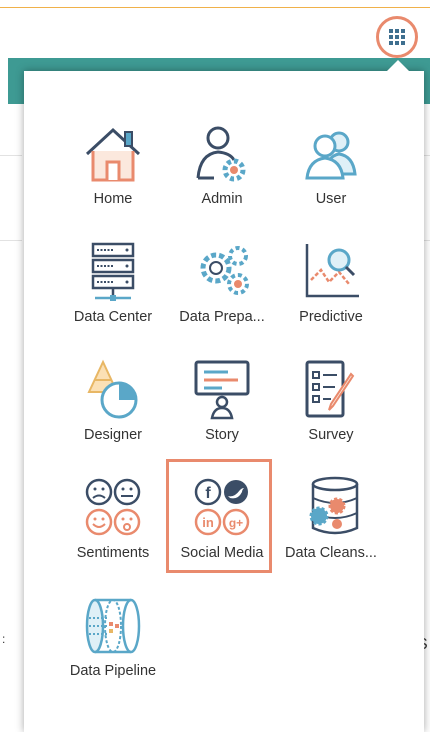  I want to click on background-text-fragment: :, so click(4, 639).